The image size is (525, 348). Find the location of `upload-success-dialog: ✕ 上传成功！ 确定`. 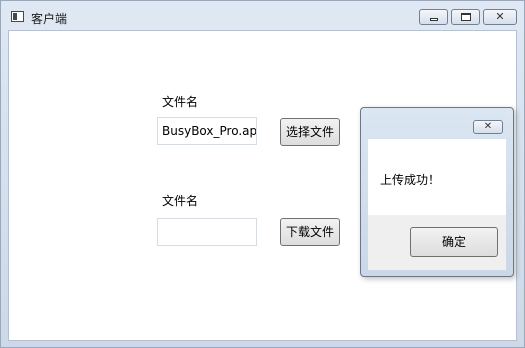

upload-success-dialog: ✕ 上传成功！ 确定 is located at coordinates (437, 192).